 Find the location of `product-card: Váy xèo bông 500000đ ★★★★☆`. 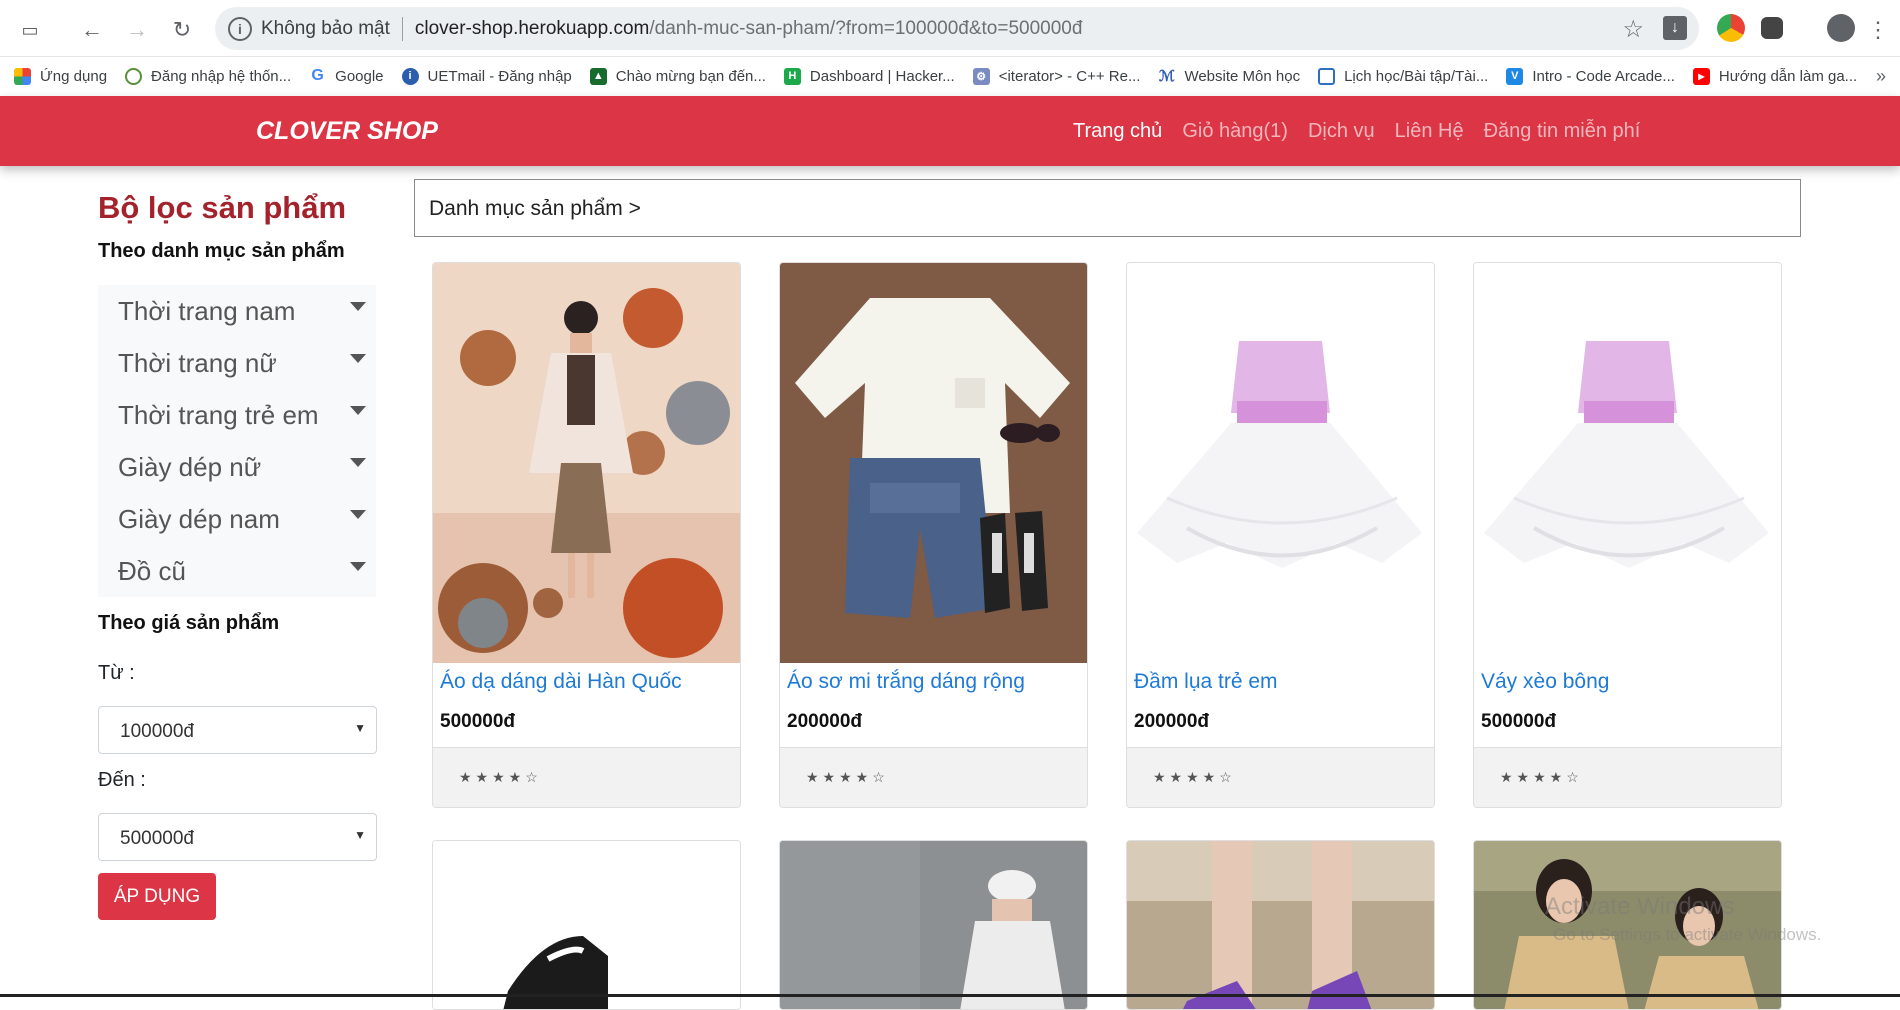

product-card: Váy xèo bông 500000đ ★★★★☆ is located at coordinates (1627, 535).